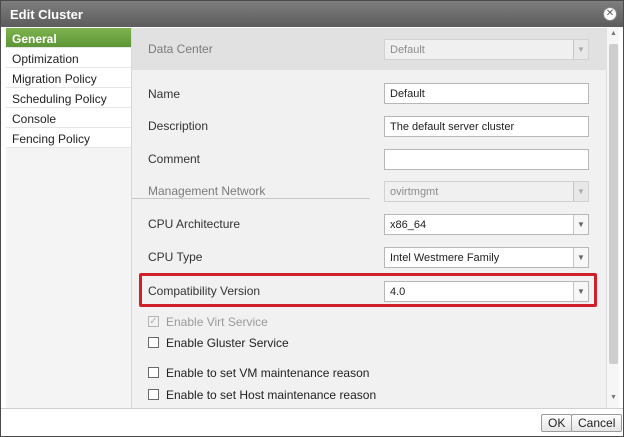 This screenshot has width=624, height=437. Describe the element at coordinates (68, 38) in the screenshot. I see `sidebar-item-general: General` at that location.